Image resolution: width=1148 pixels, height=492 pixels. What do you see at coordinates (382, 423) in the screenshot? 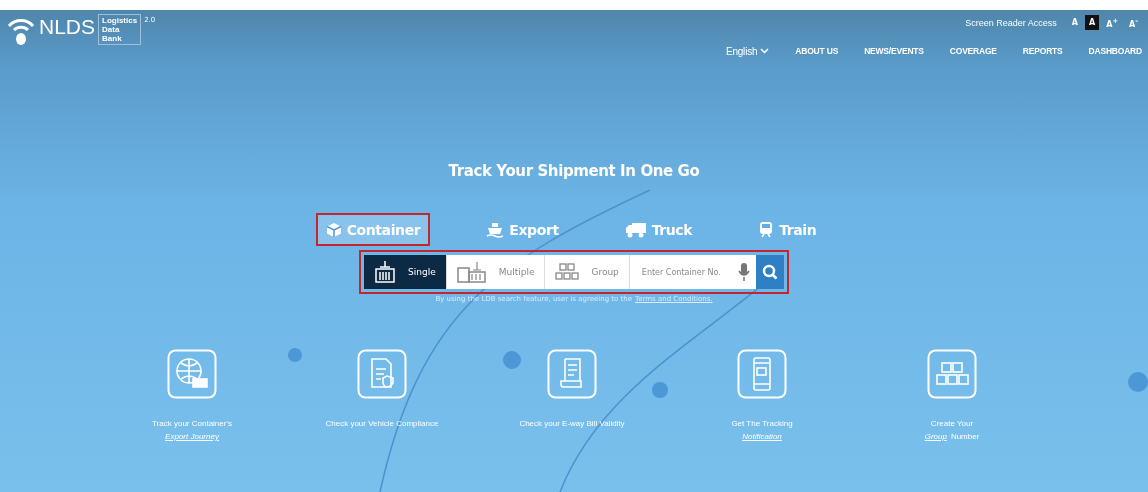
I see `feature-text: Check your Vehicle Compliance` at bounding box center [382, 423].